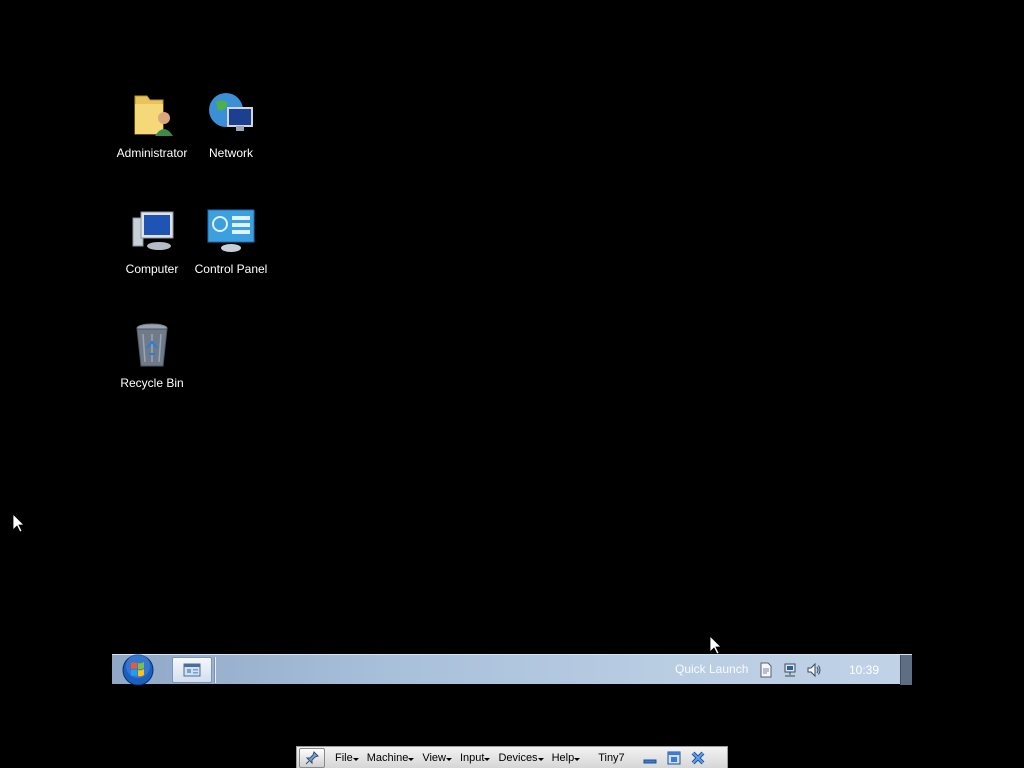  Describe the element at coordinates (153, 230) in the screenshot. I see `computer-icon` at that location.